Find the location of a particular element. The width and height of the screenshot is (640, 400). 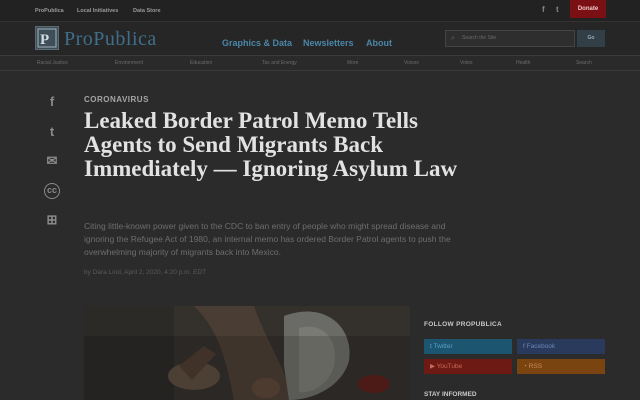

twitter-follow-label: Twitter is located at coordinates (443, 346).